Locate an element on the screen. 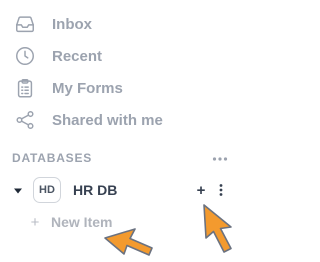 This screenshot has height=262, width=320. database-more-button is located at coordinates (221, 190).